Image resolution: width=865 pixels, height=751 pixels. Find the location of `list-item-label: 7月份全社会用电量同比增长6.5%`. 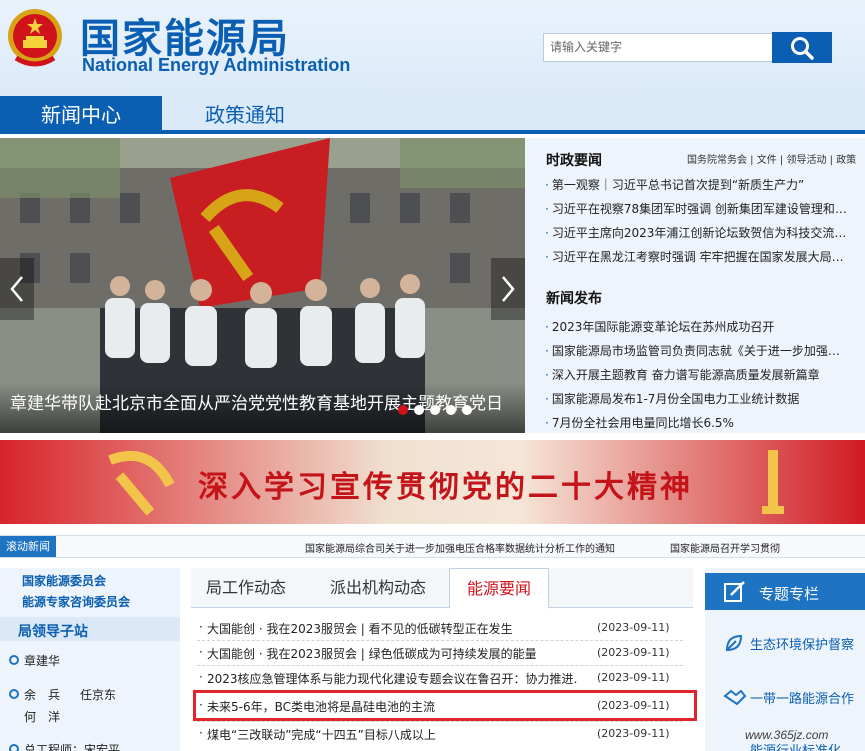

list-item-label: 7月份全社会用电量同比增长6.5% is located at coordinates (642, 423).